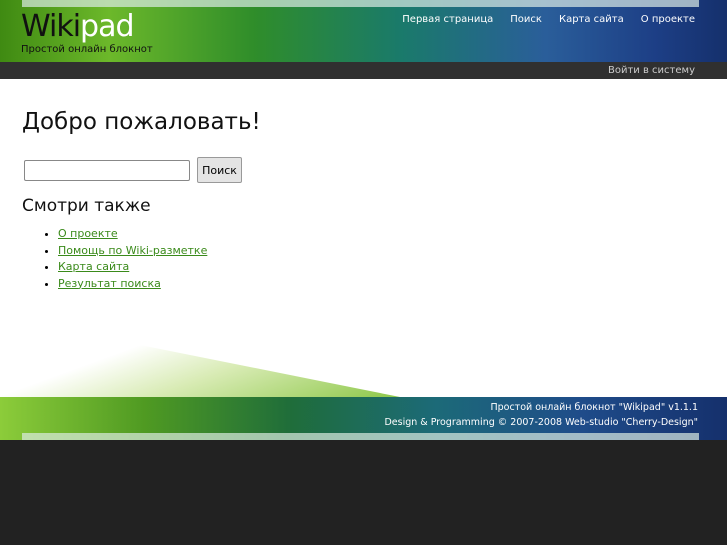  What do you see at coordinates (668, 19) in the screenshot?
I see `nav-about: О проекте` at bounding box center [668, 19].